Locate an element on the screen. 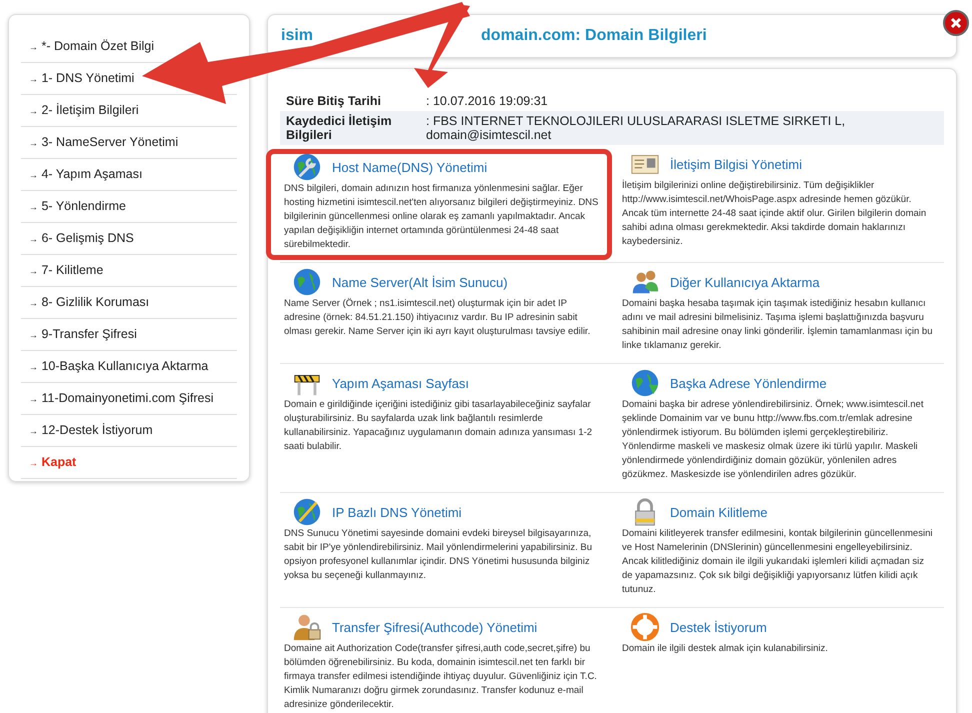 This screenshot has width=972, height=713. sidebar-link: → 8- Gizlilik Koruması is located at coordinates (89, 302).